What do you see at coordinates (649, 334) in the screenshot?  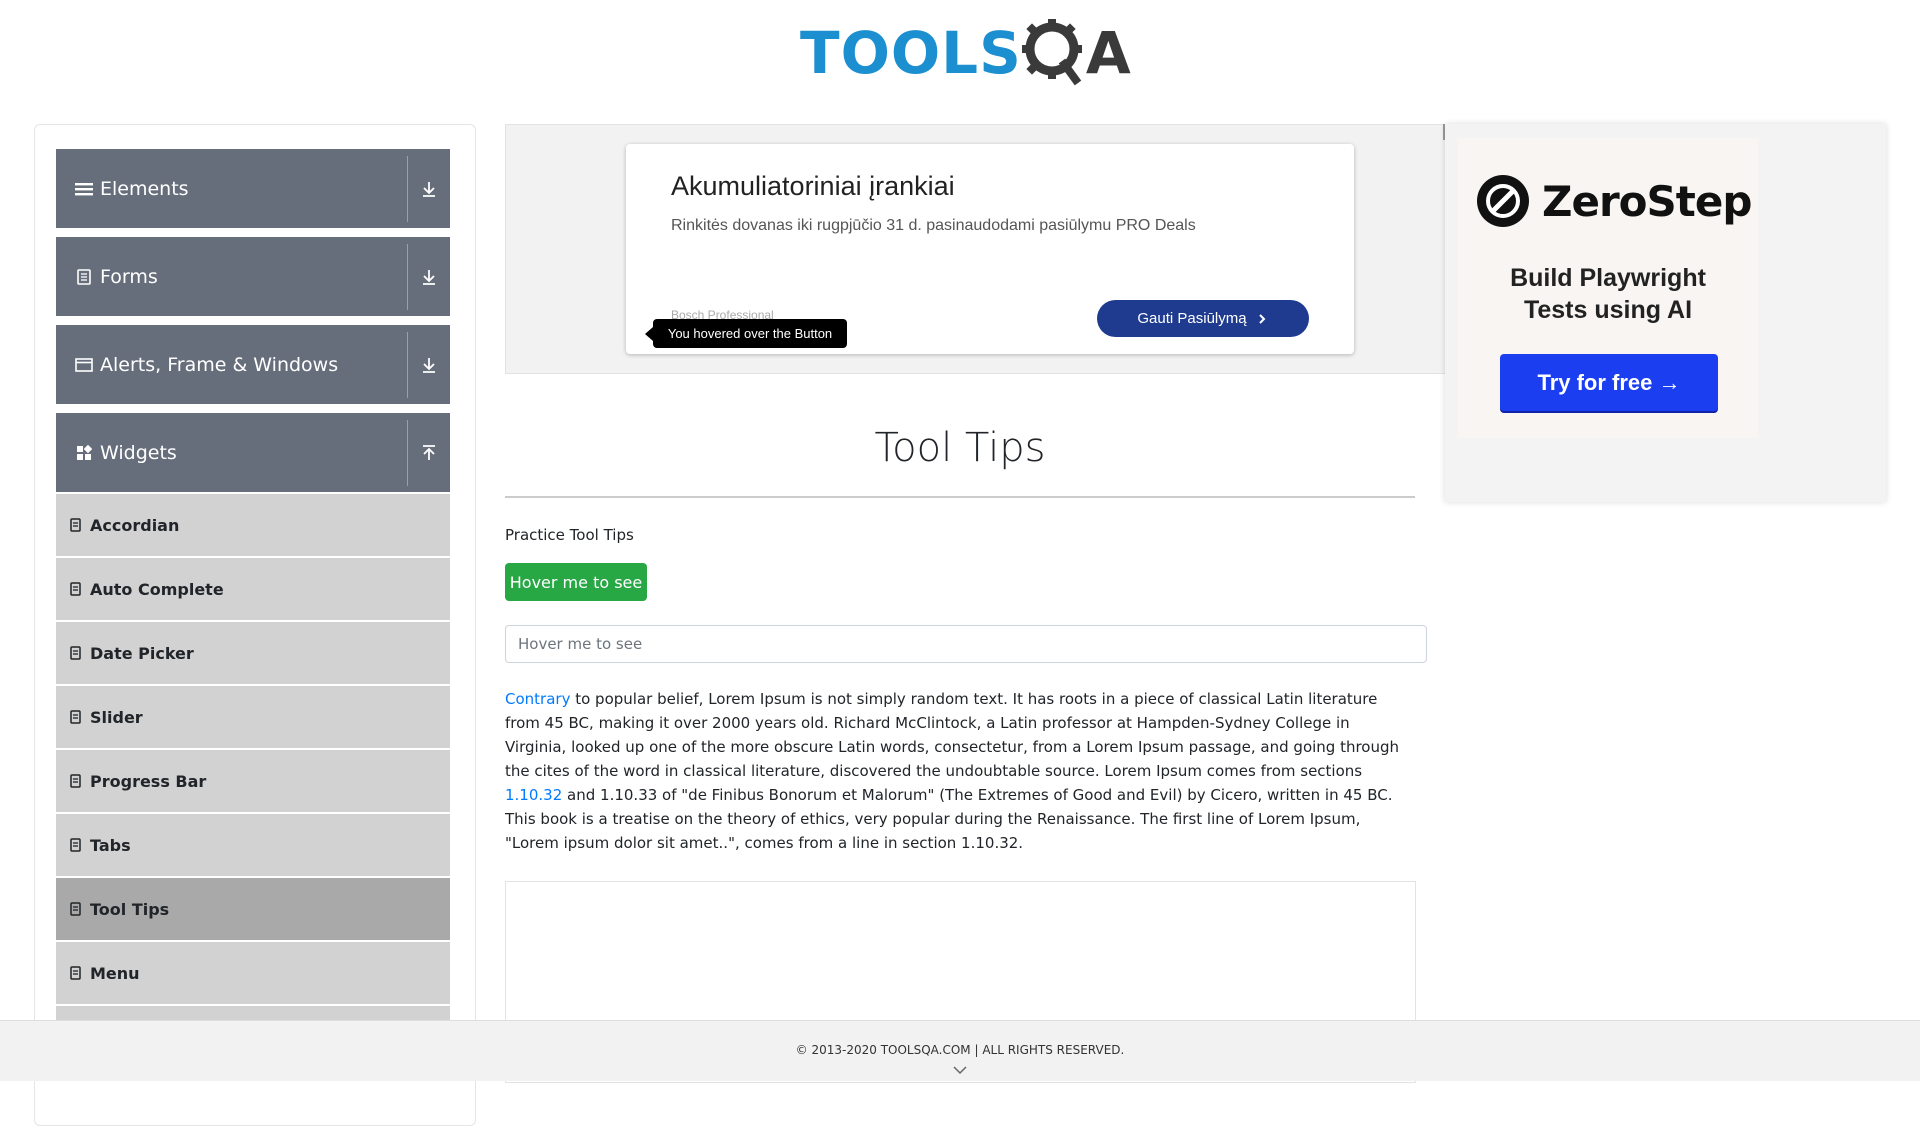 I see `tooltip-arrow` at bounding box center [649, 334].